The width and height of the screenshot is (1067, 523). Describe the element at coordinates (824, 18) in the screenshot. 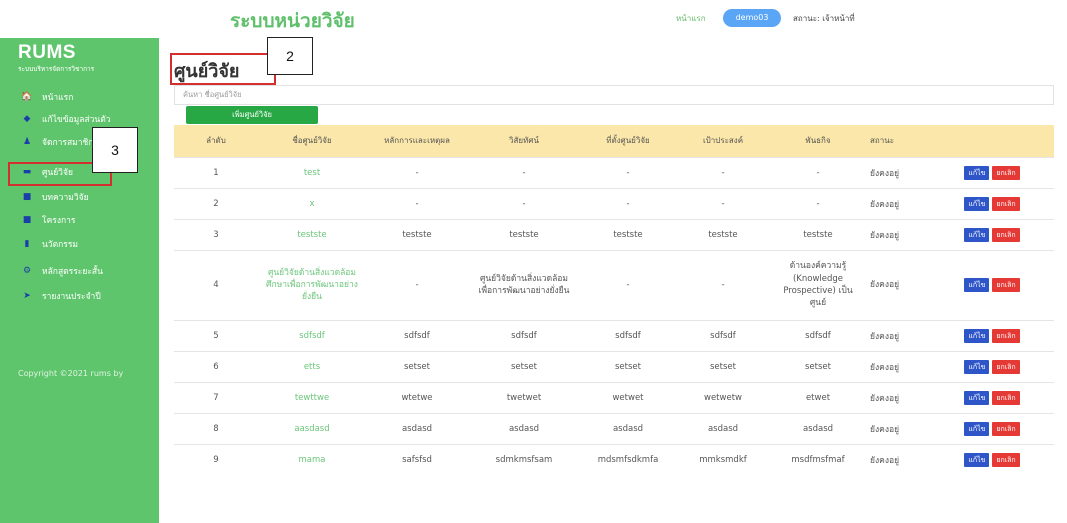

I see `user-status: สถานะ: เจ้าหน้าที่` at that location.